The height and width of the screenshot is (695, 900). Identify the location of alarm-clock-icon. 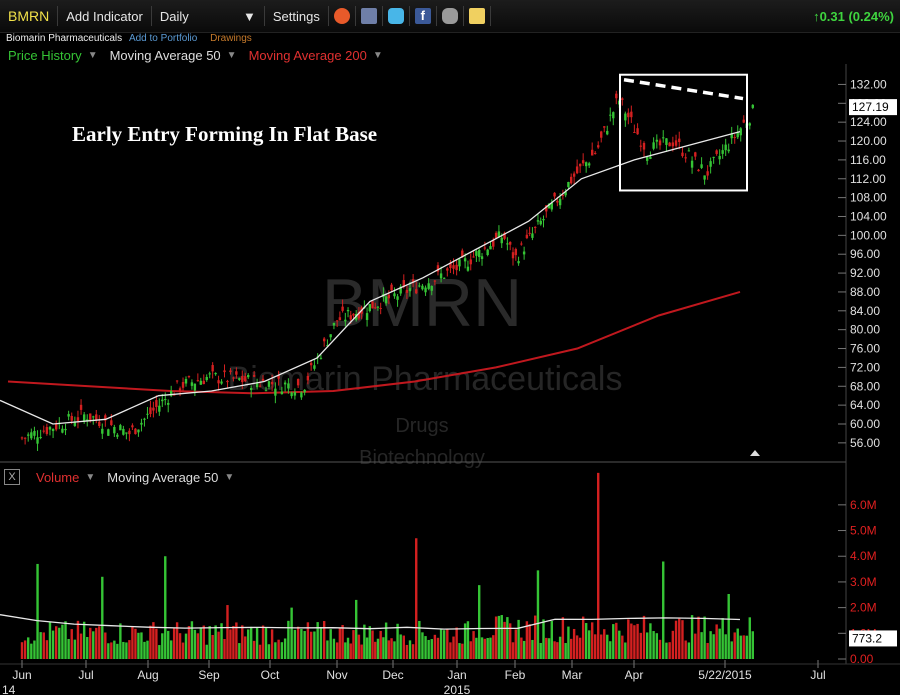
(341, 16).